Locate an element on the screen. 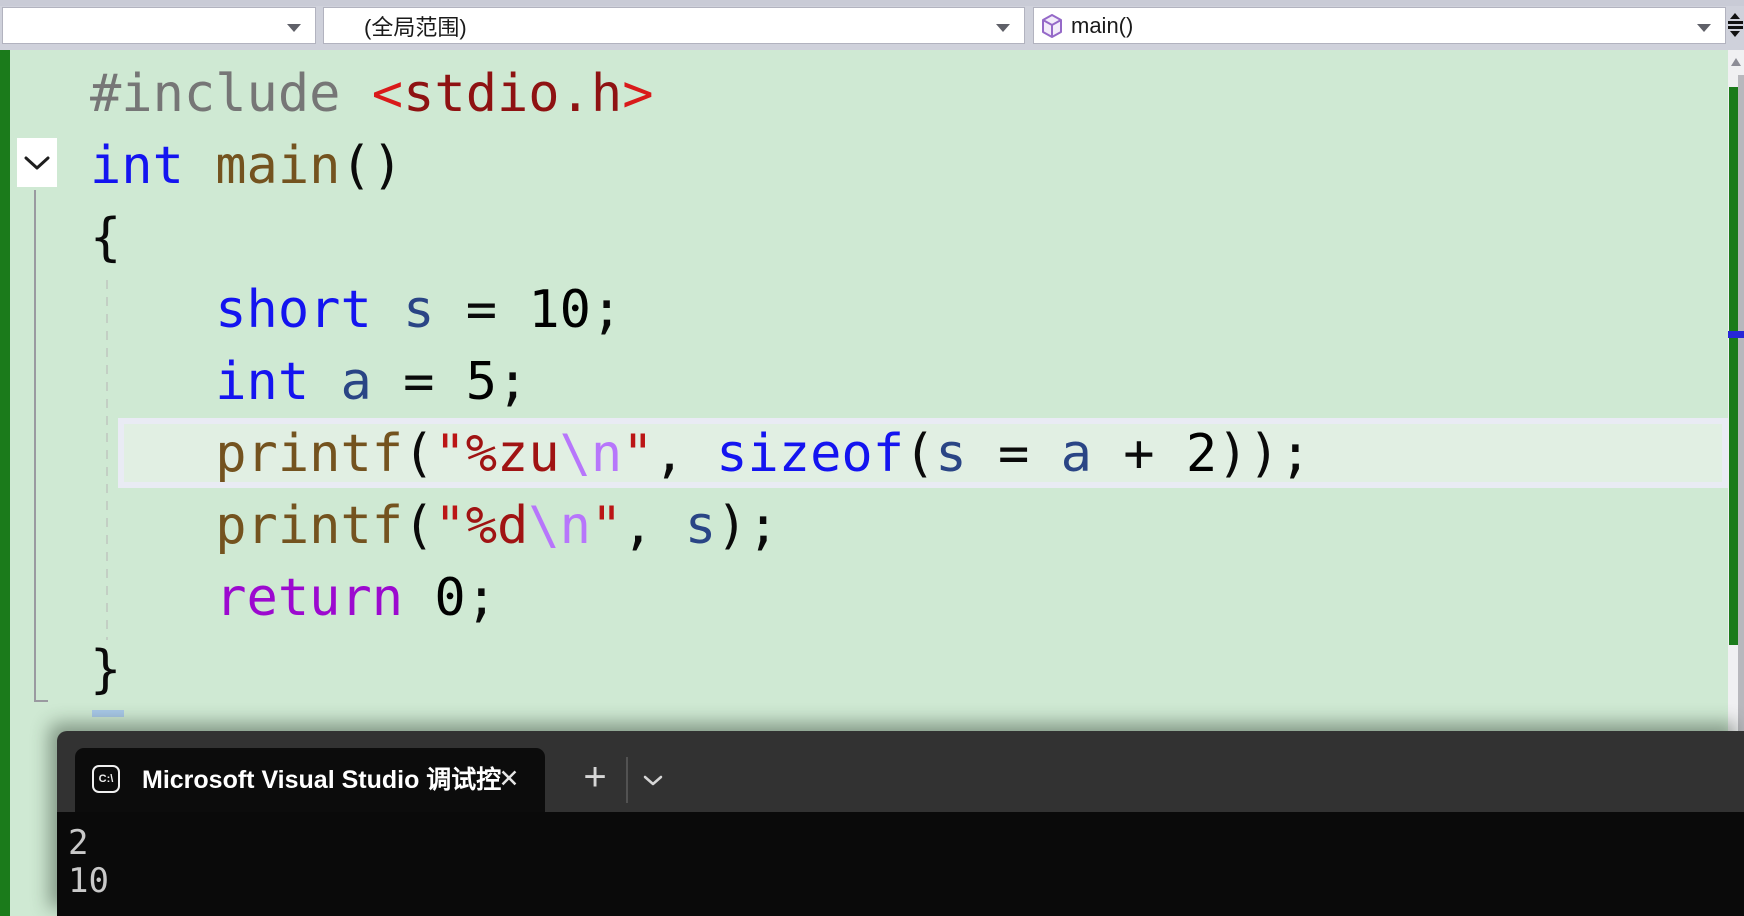 The width and height of the screenshot is (1744, 916). scope-dropdown: (全局范围) is located at coordinates (674, 25).